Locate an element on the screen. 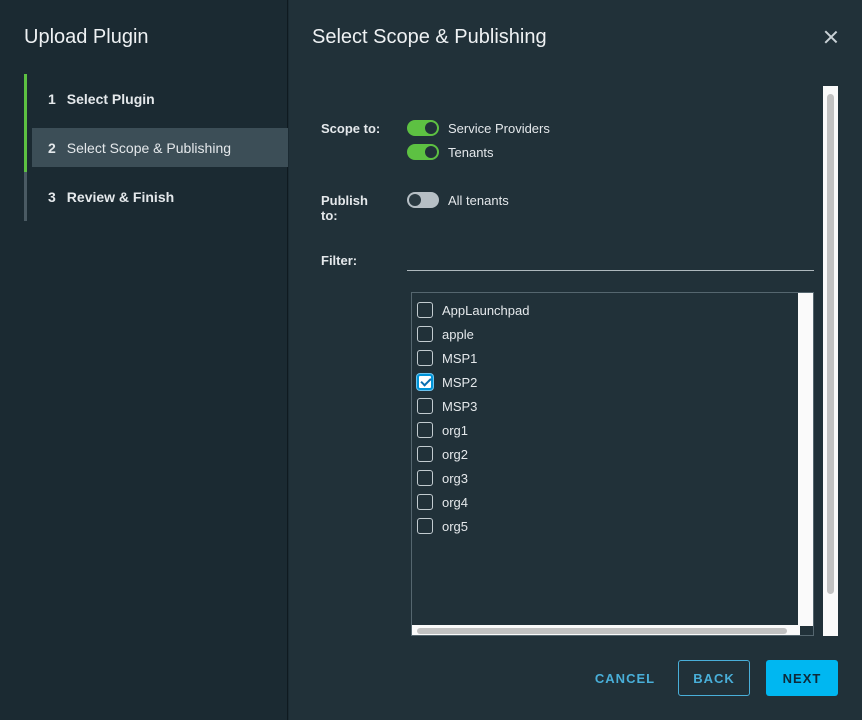 This screenshot has height=720, width=862. next-button: NEXT is located at coordinates (802, 678).